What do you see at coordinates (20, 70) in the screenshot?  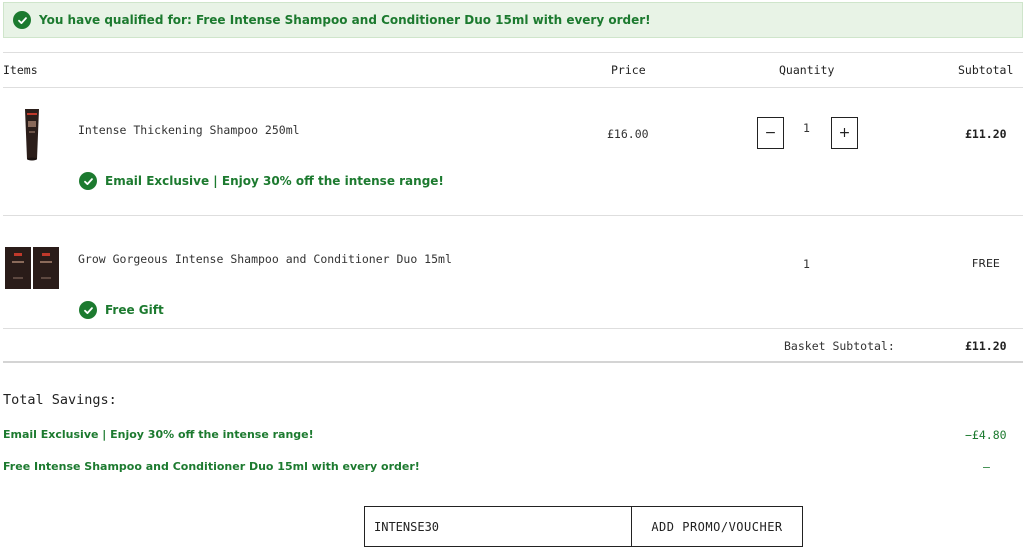 I see `header-items: Items` at bounding box center [20, 70].